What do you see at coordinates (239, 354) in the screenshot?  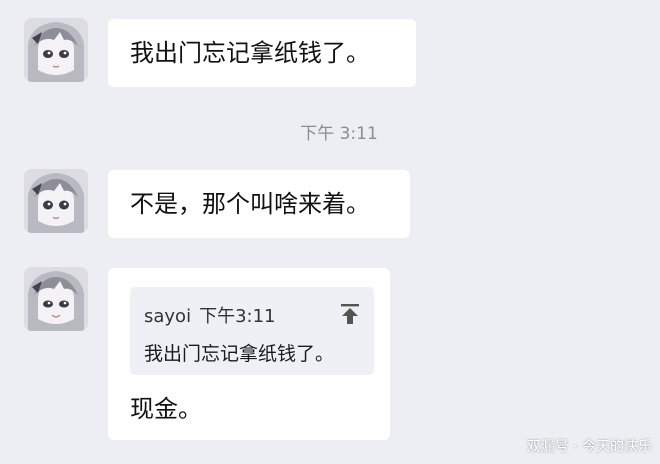 I see `quote-text: 我出门忘记拿纸钱了。` at bounding box center [239, 354].